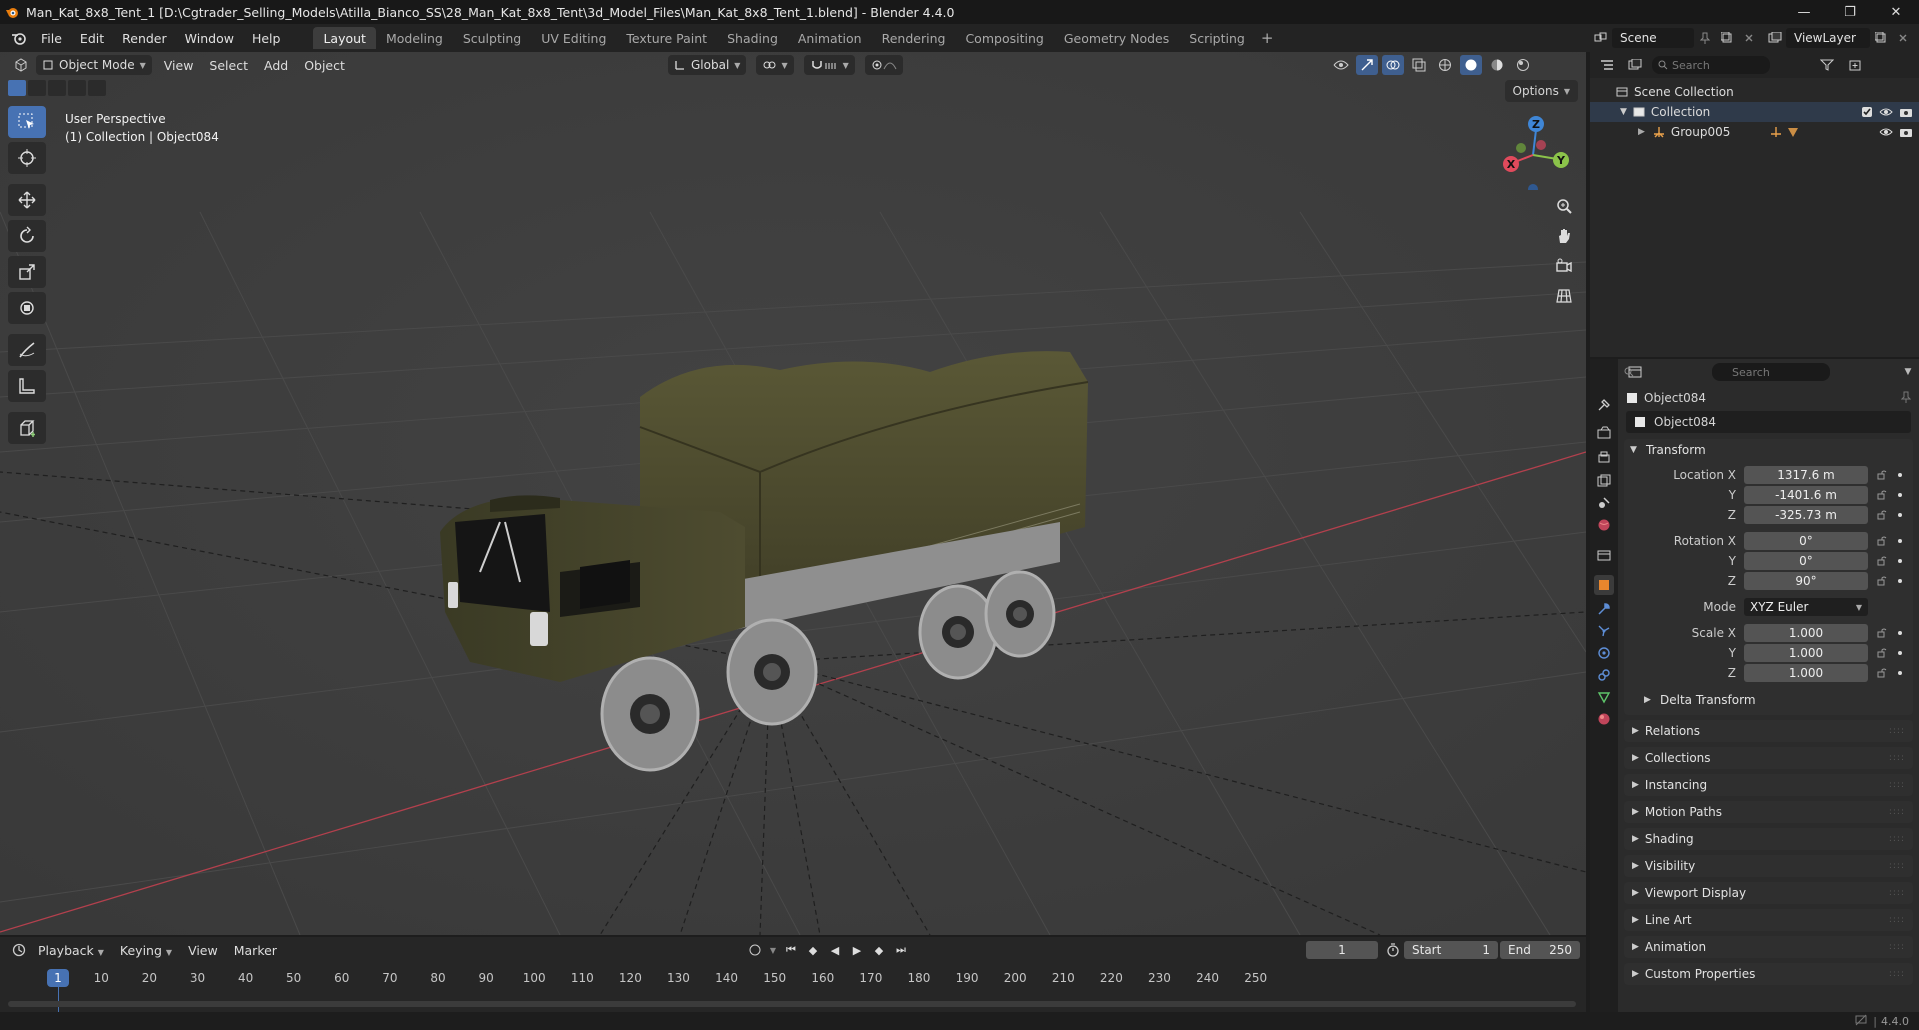  What do you see at coordinates (1393, 951) in the screenshot?
I see `stopwatch-icon` at bounding box center [1393, 951].